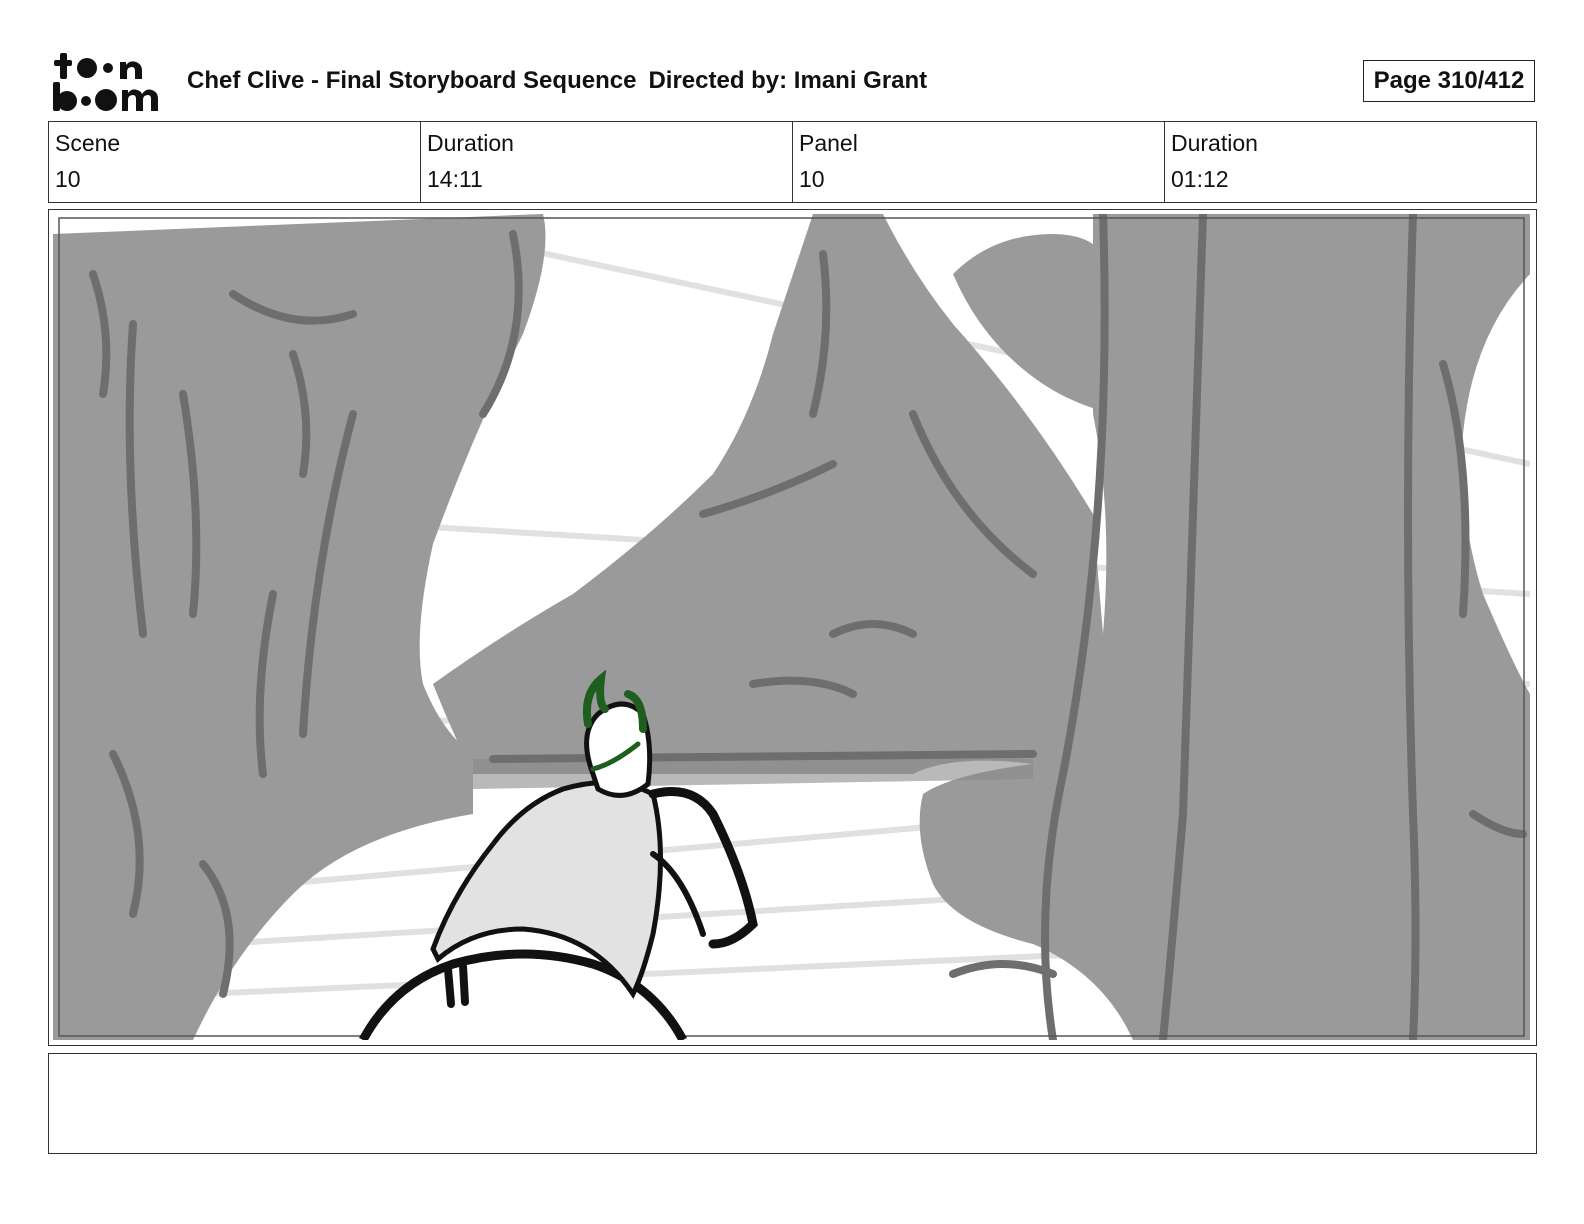 This screenshot has height=1224, width=1584. I want to click on toon-boom-logo, so click(105, 82).